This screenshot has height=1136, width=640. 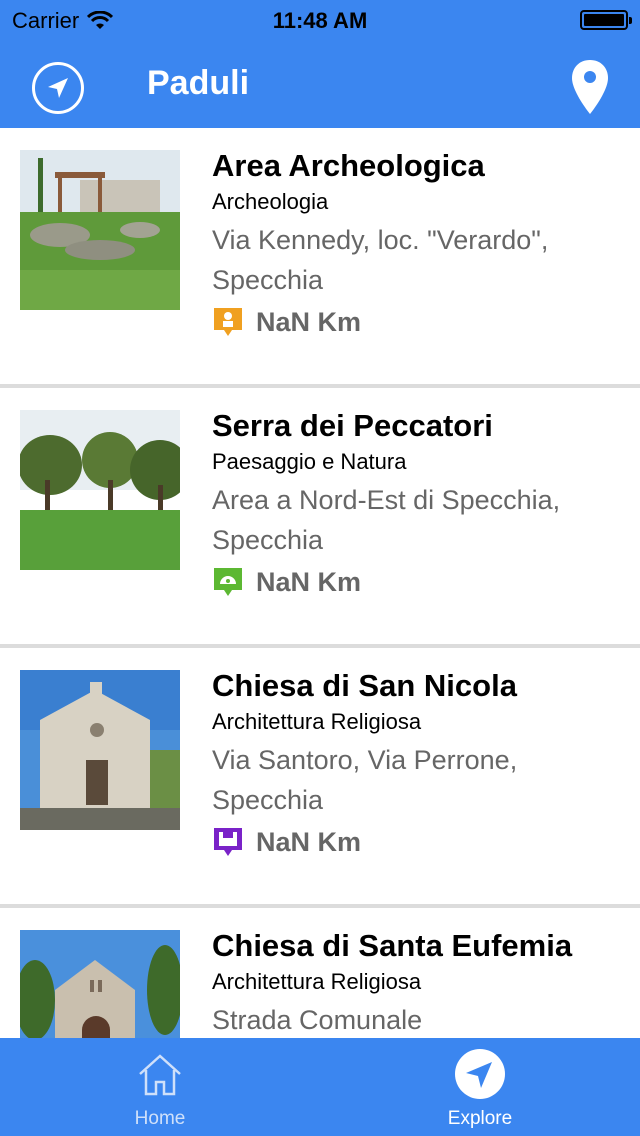 I want to click on place-address: Via Kennedy, loc. "Verardo", Specchia, so click(x=380, y=260).